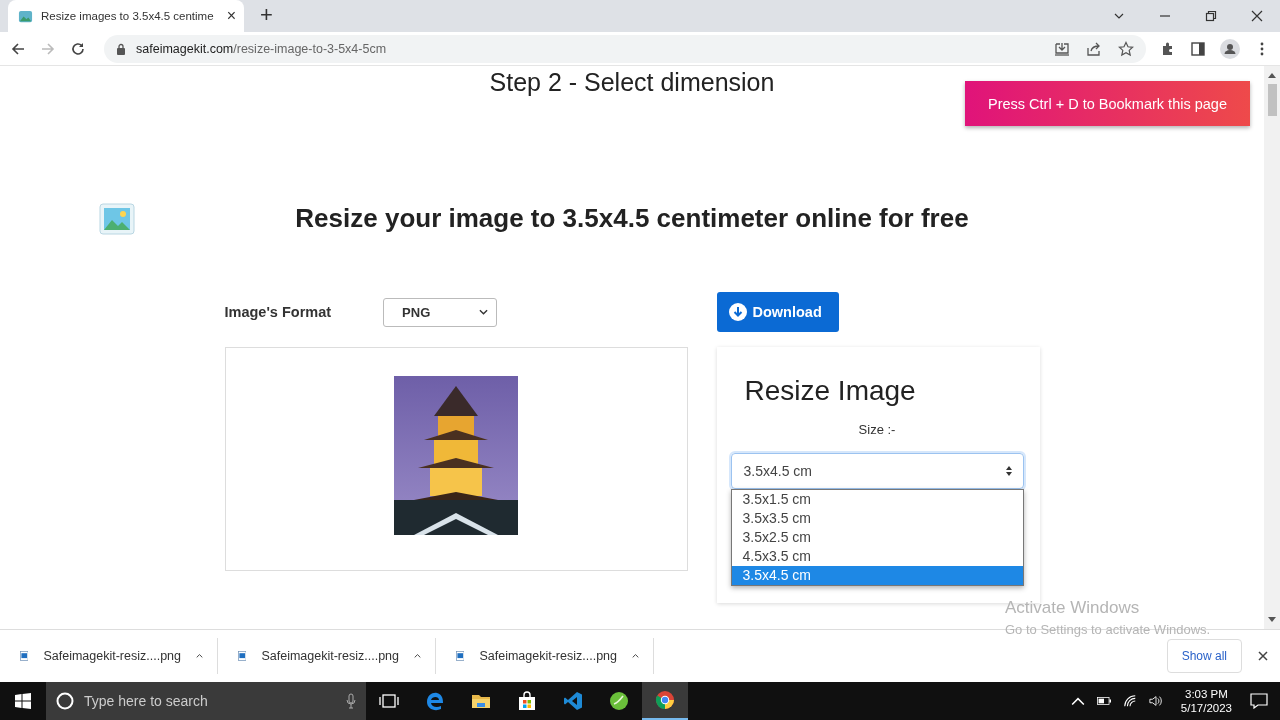  What do you see at coordinates (1008, 471) in the screenshot?
I see `up-down-icon` at bounding box center [1008, 471].